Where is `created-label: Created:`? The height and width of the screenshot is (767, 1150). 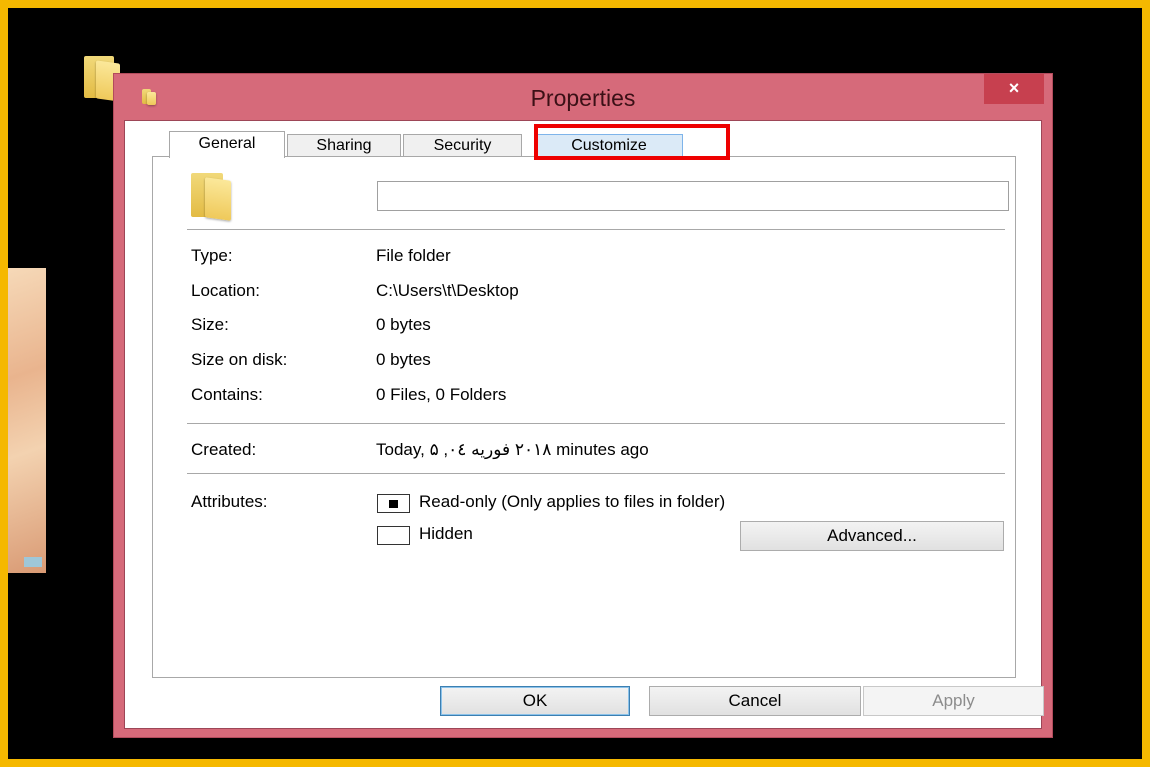 created-label: Created: is located at coordinates (224, 449).